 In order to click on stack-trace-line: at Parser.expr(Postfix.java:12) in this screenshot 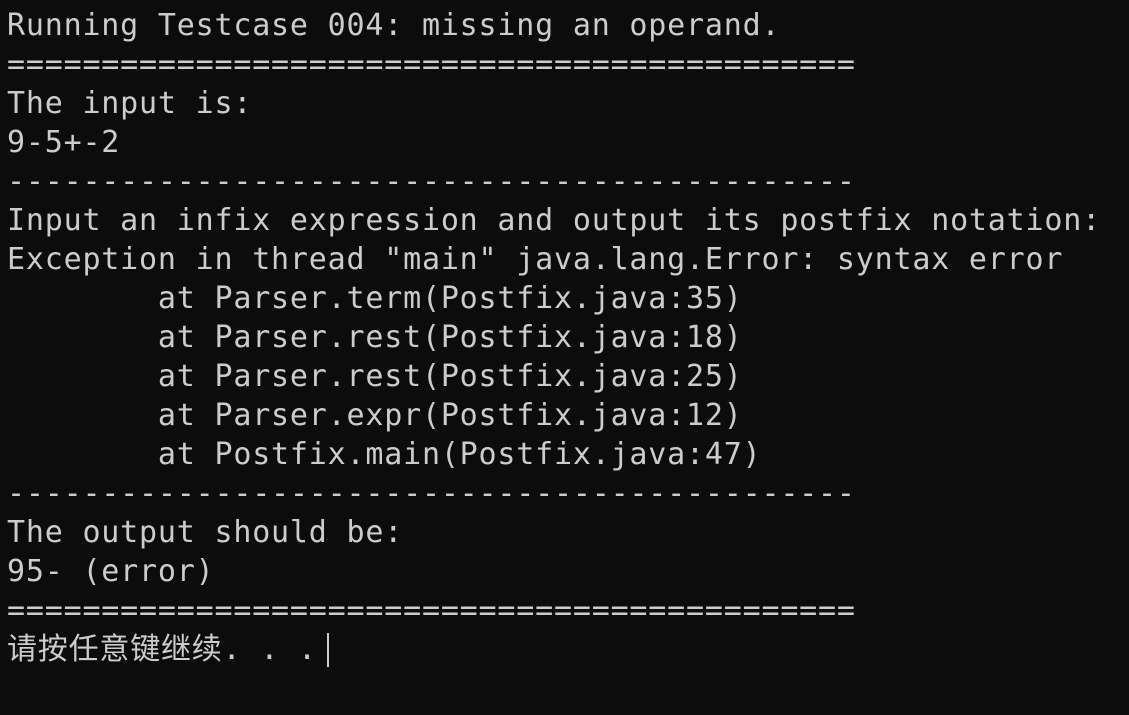, I will do `click(375, 415)`.